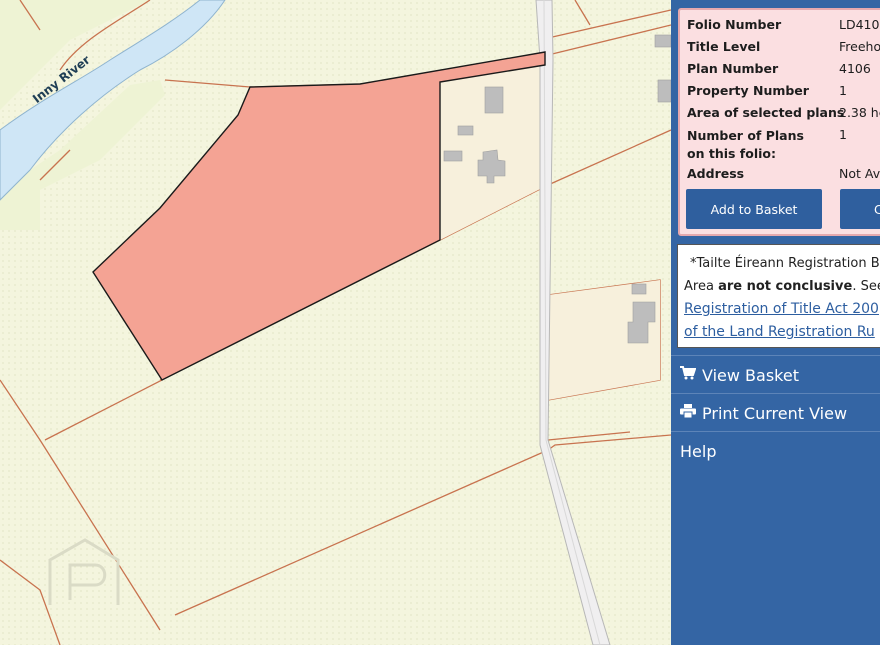  I want to click on folio-label: Folio Number, so click(734, 24).